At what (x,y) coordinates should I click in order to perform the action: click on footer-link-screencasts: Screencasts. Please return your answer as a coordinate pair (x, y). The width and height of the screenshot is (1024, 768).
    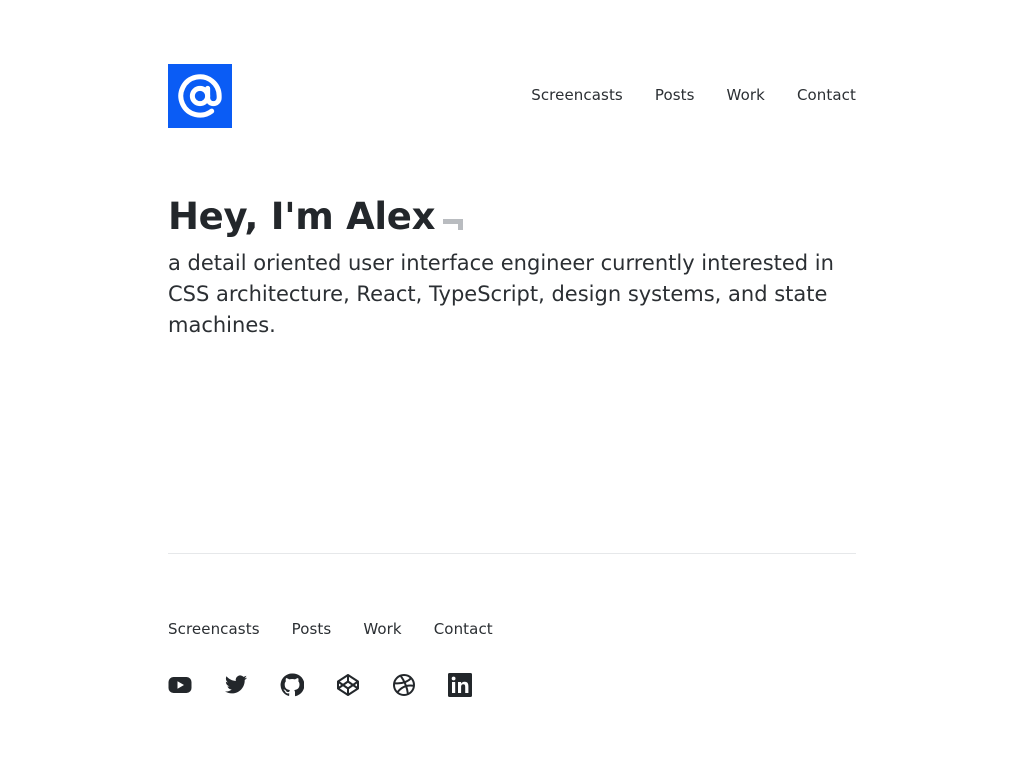
    Looking at the image, I should click on (214, 629).